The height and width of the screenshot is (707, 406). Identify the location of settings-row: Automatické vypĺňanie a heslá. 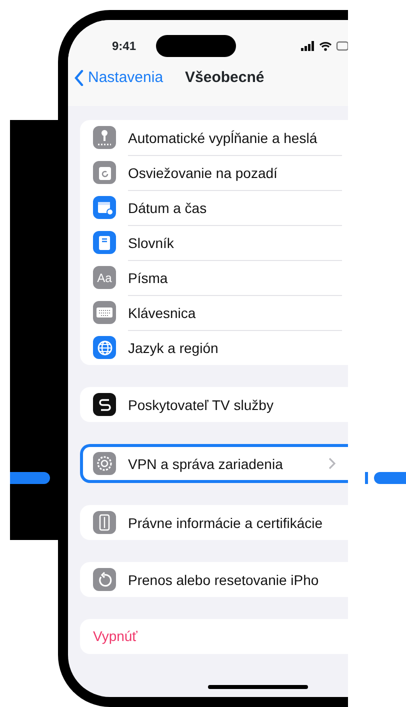
(214, 137).